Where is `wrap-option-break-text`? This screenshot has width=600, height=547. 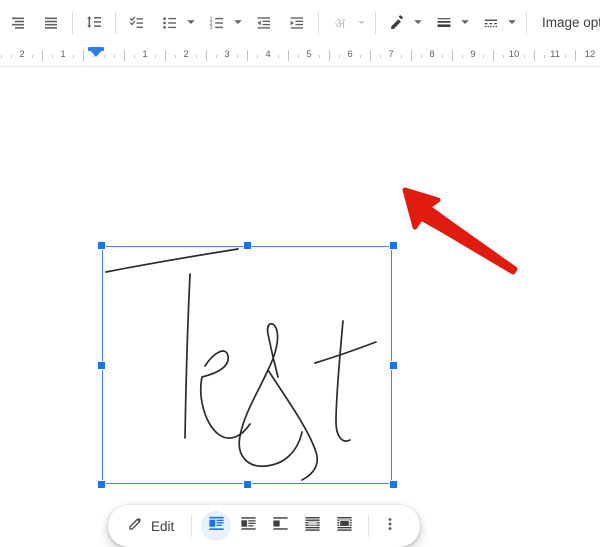 wrap-option-break-text is located at coordinates (280, 526).